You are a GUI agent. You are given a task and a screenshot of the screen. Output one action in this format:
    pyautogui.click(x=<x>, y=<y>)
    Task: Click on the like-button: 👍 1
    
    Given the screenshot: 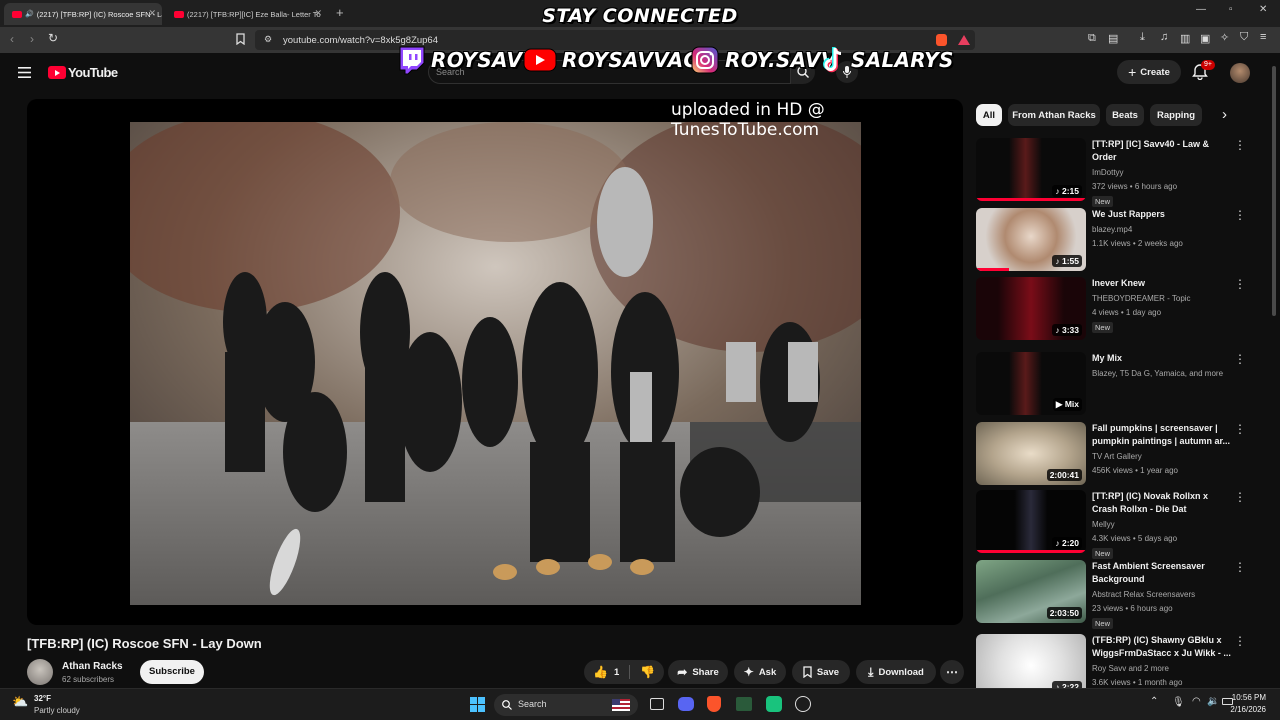 What is the action you would take?
    pyautogui.click(x=601, y=672)
    